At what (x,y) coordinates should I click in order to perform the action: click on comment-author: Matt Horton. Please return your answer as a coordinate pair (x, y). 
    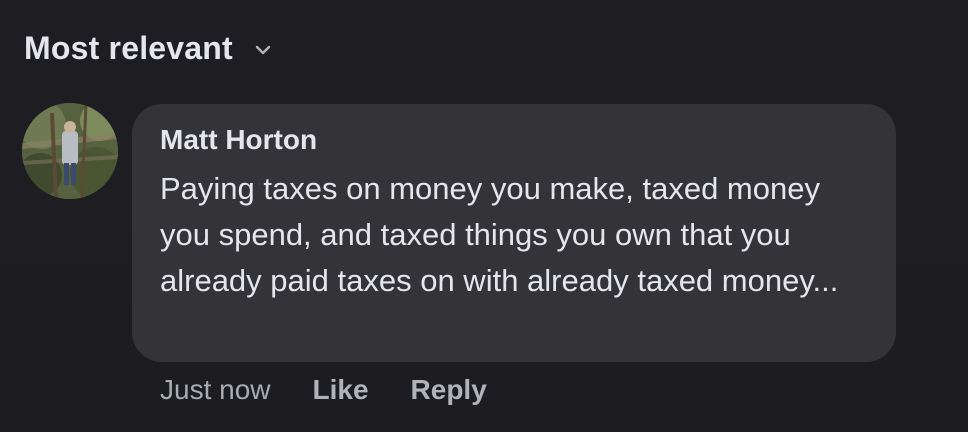
    Looking at the image, I should click on (238, 140).